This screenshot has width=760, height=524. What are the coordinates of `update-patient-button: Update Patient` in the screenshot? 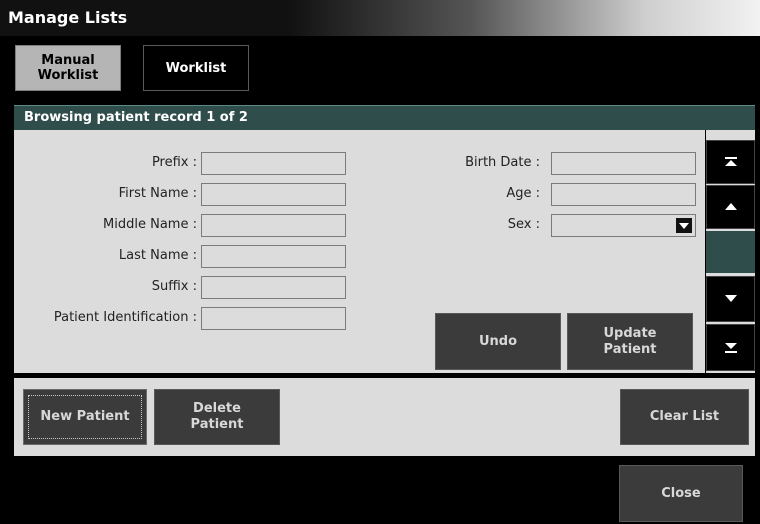 It's located at (630, 341).